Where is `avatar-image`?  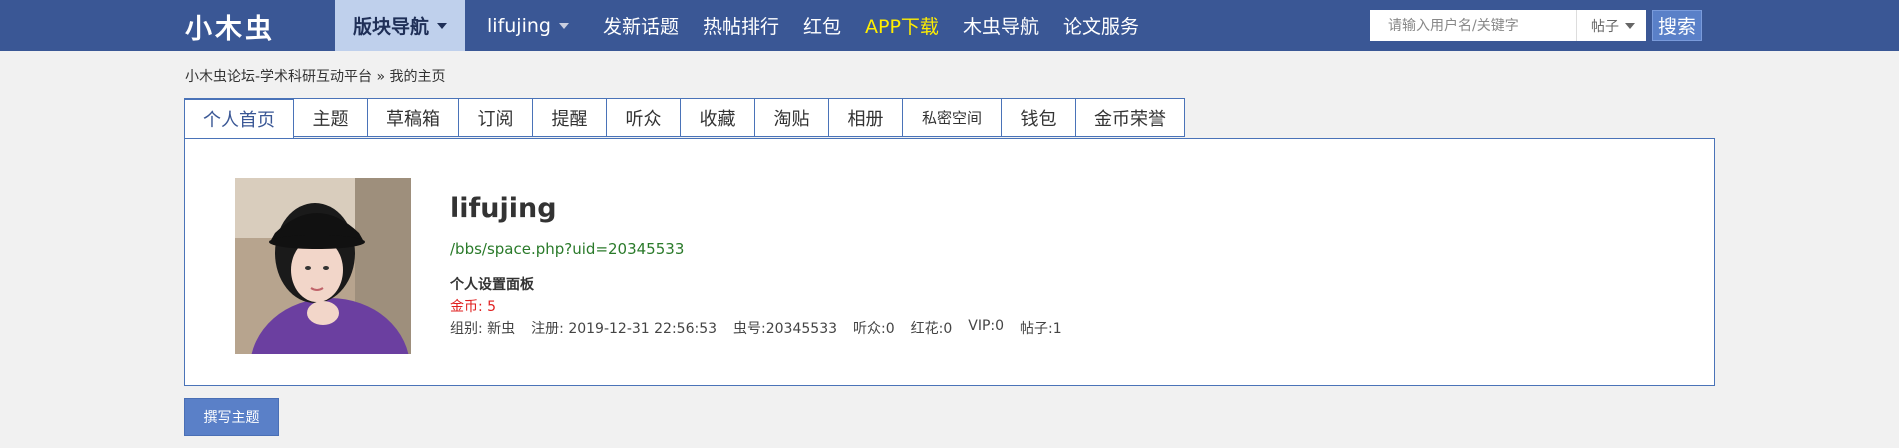 avatar-image is located at coordinates (323, 266).